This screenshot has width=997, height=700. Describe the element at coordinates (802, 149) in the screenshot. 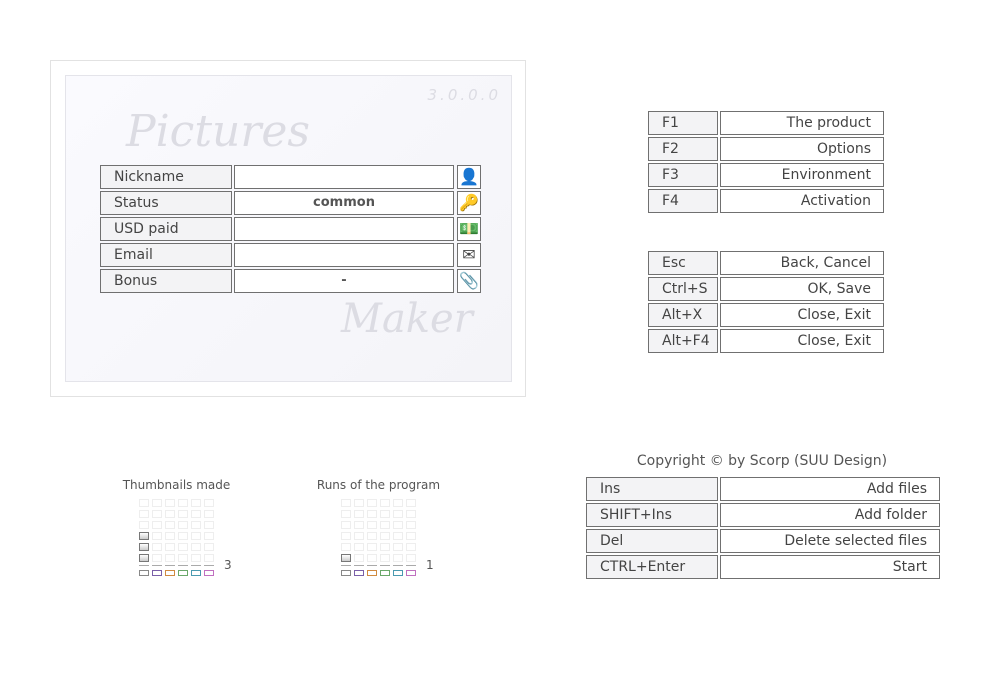

I see `hotkey-action: Options` at that location.